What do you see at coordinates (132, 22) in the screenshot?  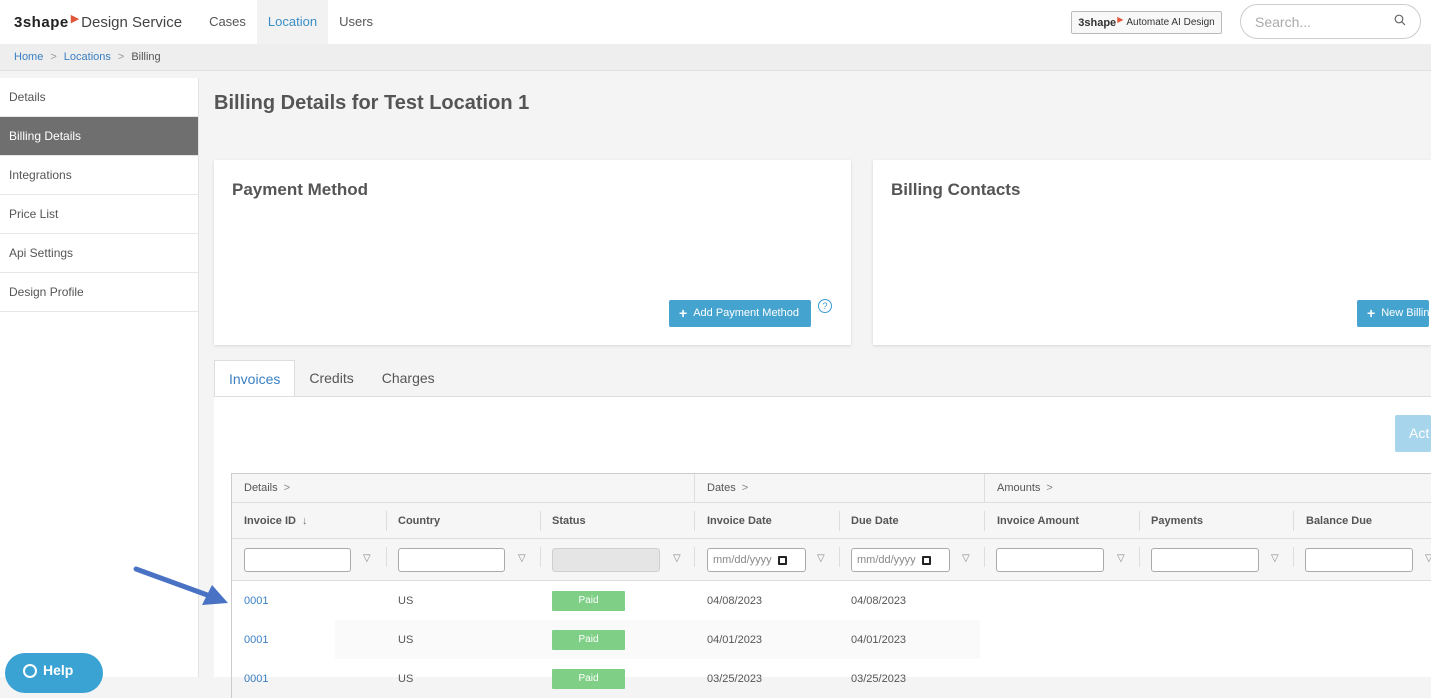 I see `brand-name: Design Service` at bounding box center [132, 22].